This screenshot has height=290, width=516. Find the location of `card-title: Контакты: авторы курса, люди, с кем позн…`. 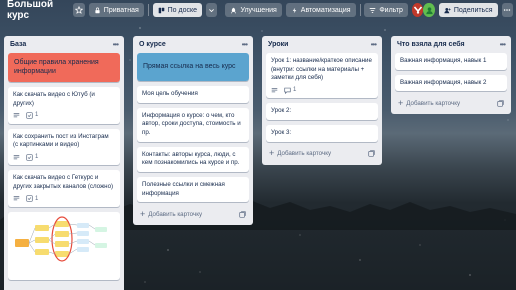

card-title: Контакты: авторы курса, люди, с кем позн… is located at coordinates (191, 158).